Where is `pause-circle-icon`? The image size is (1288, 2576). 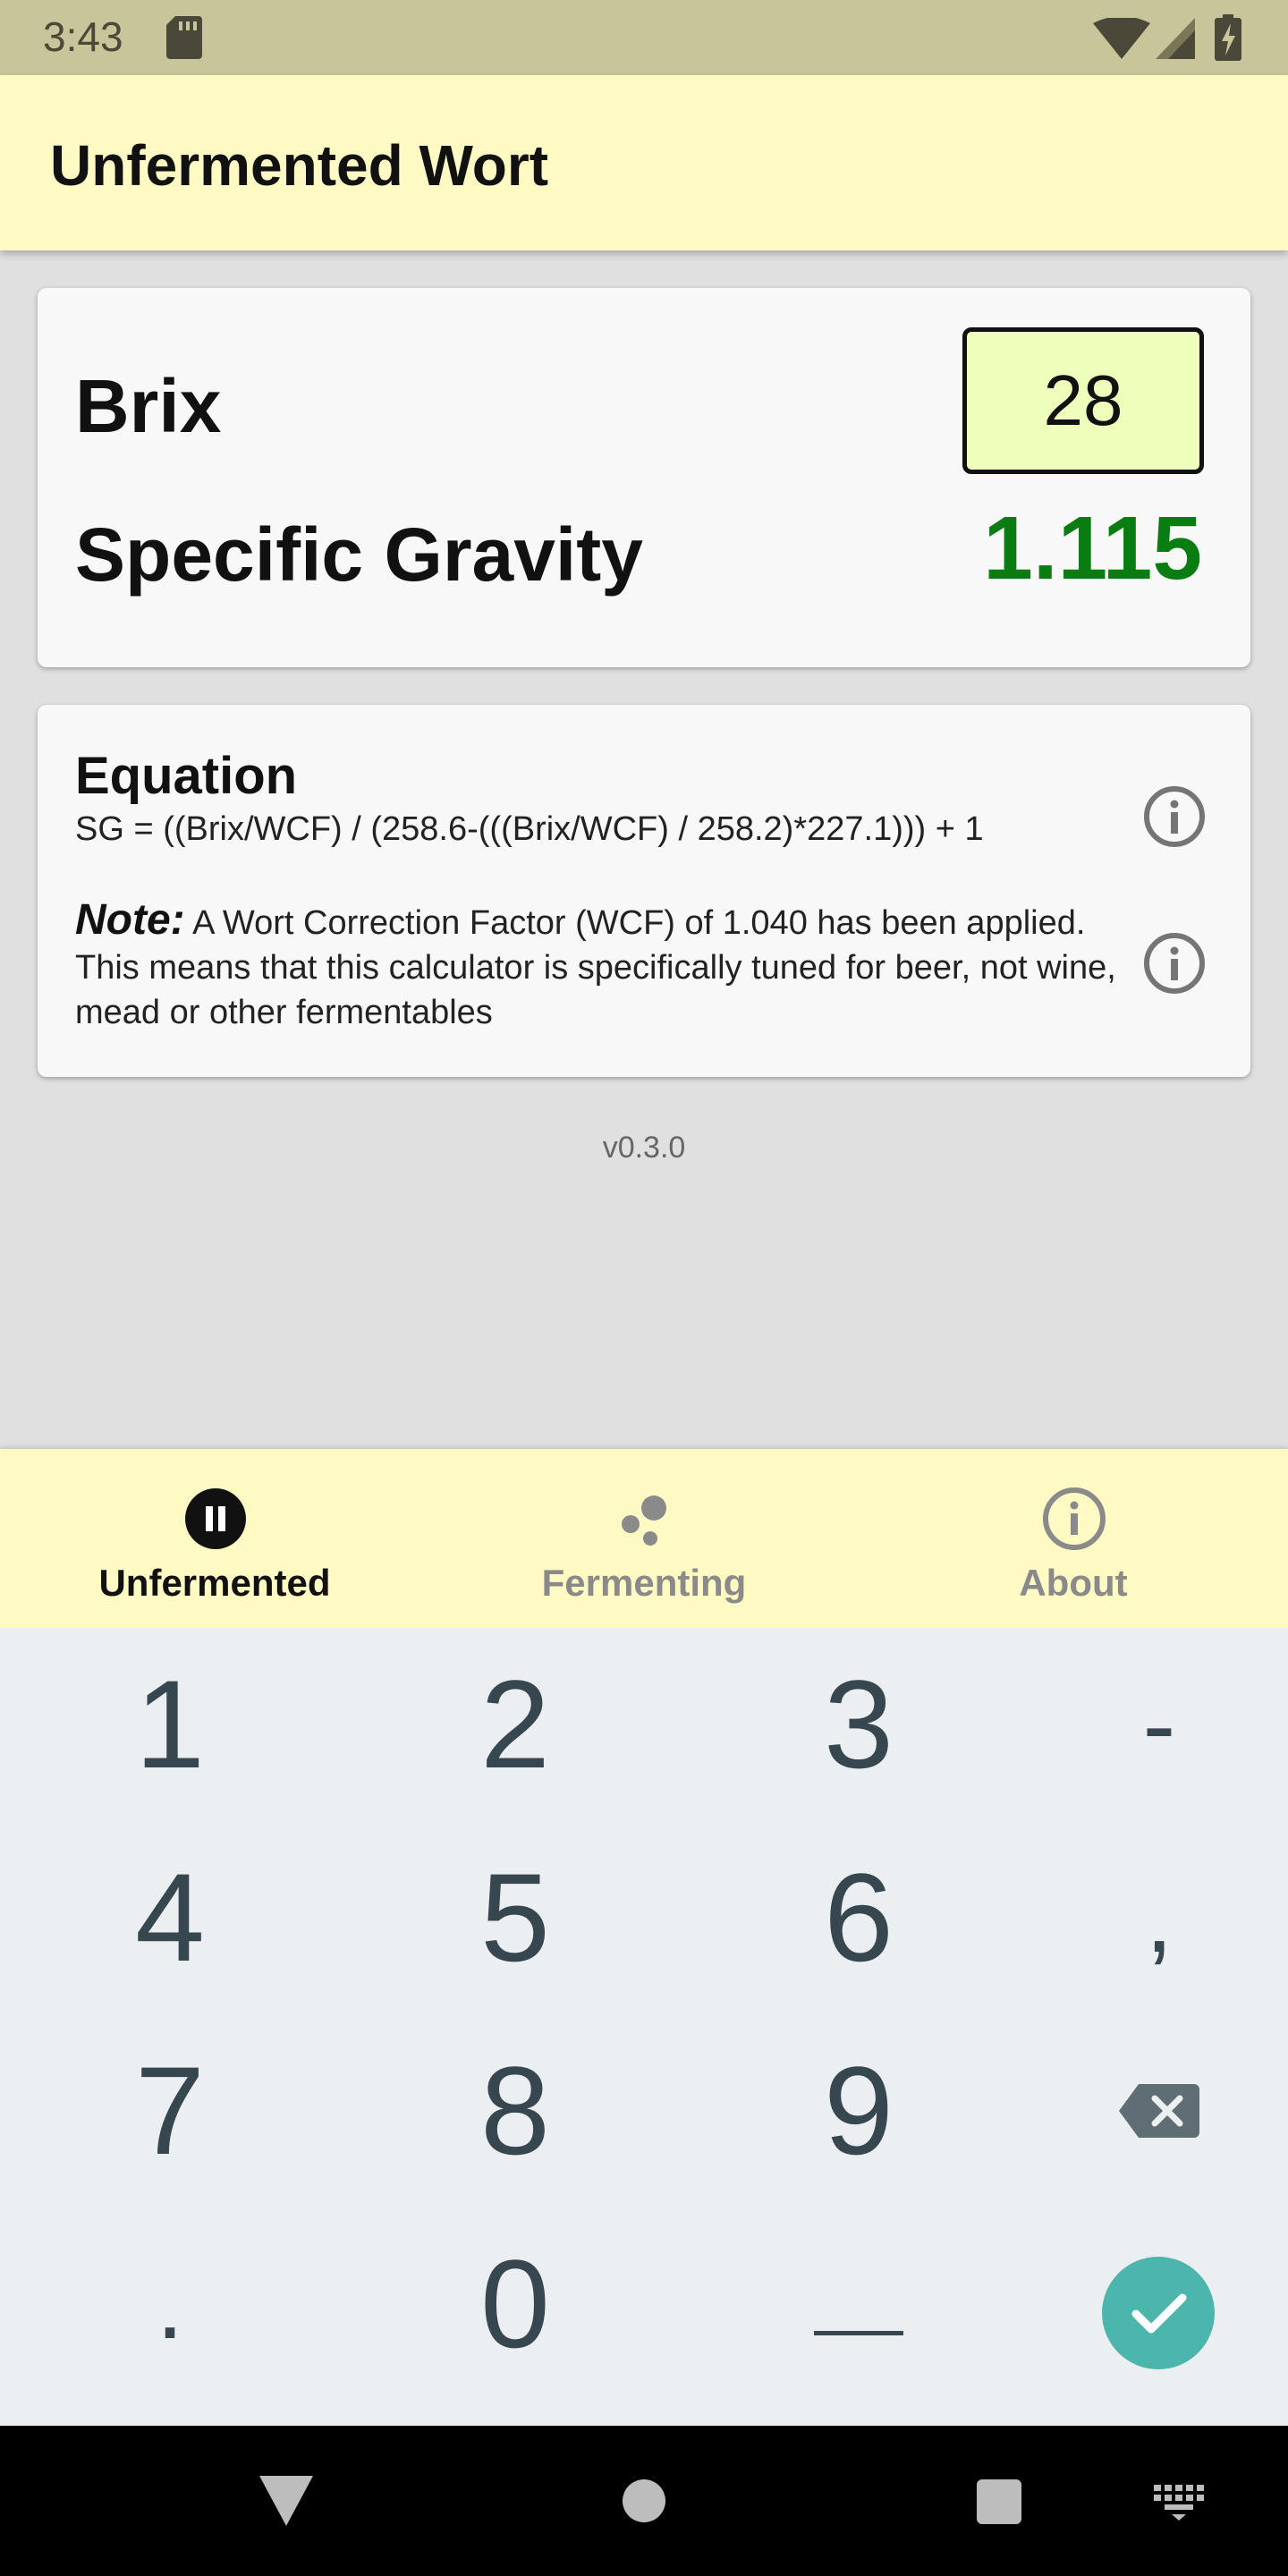 pause-circle-icon is located at coordinates (215, 1518).